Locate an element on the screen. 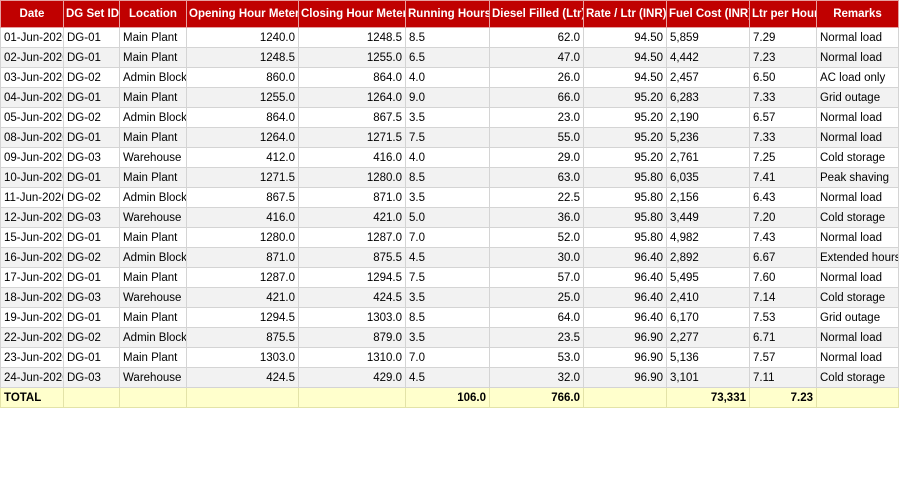 The width and height of the screenshot is (900, 500). cell-remarks: Cold storage is located at coordinates (857, 157).